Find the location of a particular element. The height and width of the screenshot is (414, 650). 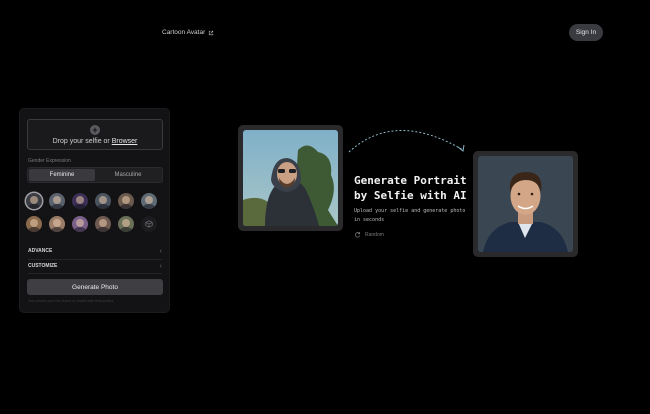

dropzone-text: Drop your selfie or Browser is located at coordinates (95, 141).